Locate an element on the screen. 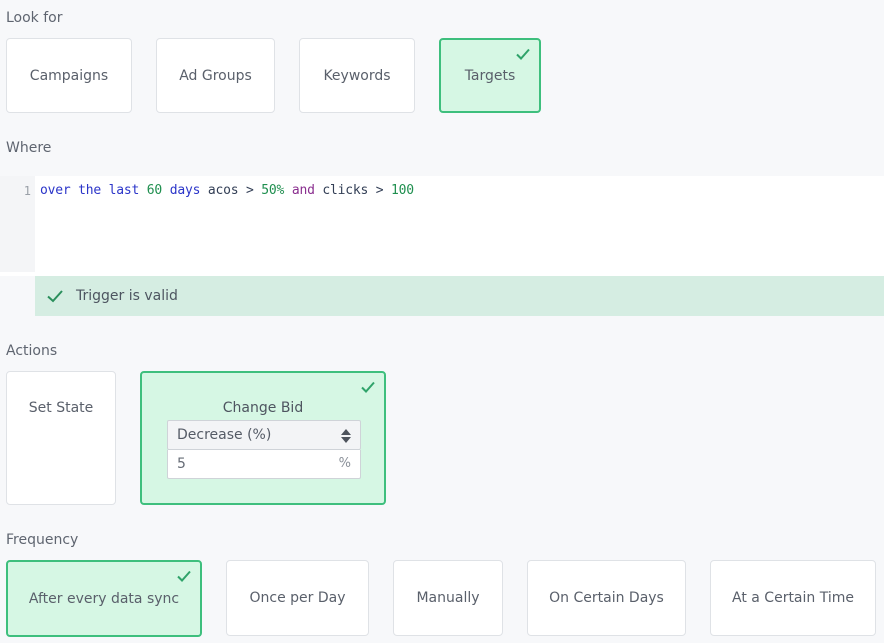 The image size is (884, 643). frequency-certain-days: On Certain Days is located at coordinates (606, 598).